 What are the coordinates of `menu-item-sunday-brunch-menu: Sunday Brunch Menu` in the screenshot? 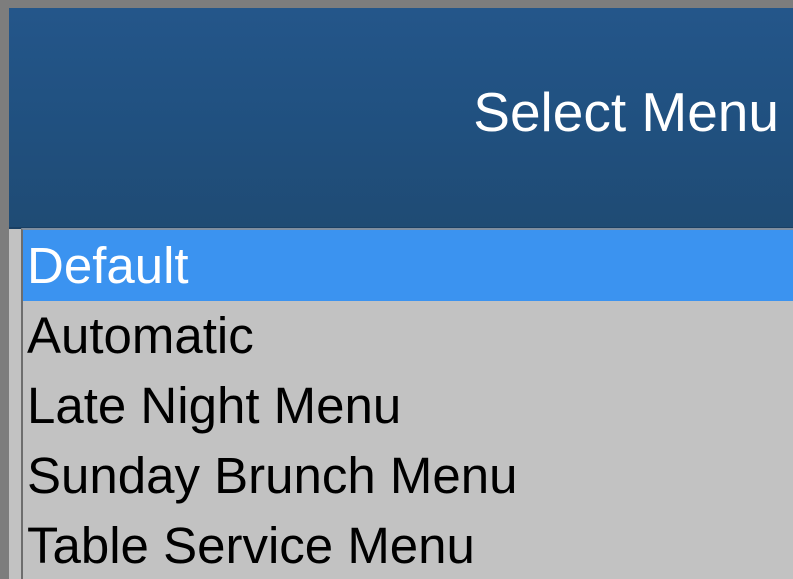 It's located at (408, 476).